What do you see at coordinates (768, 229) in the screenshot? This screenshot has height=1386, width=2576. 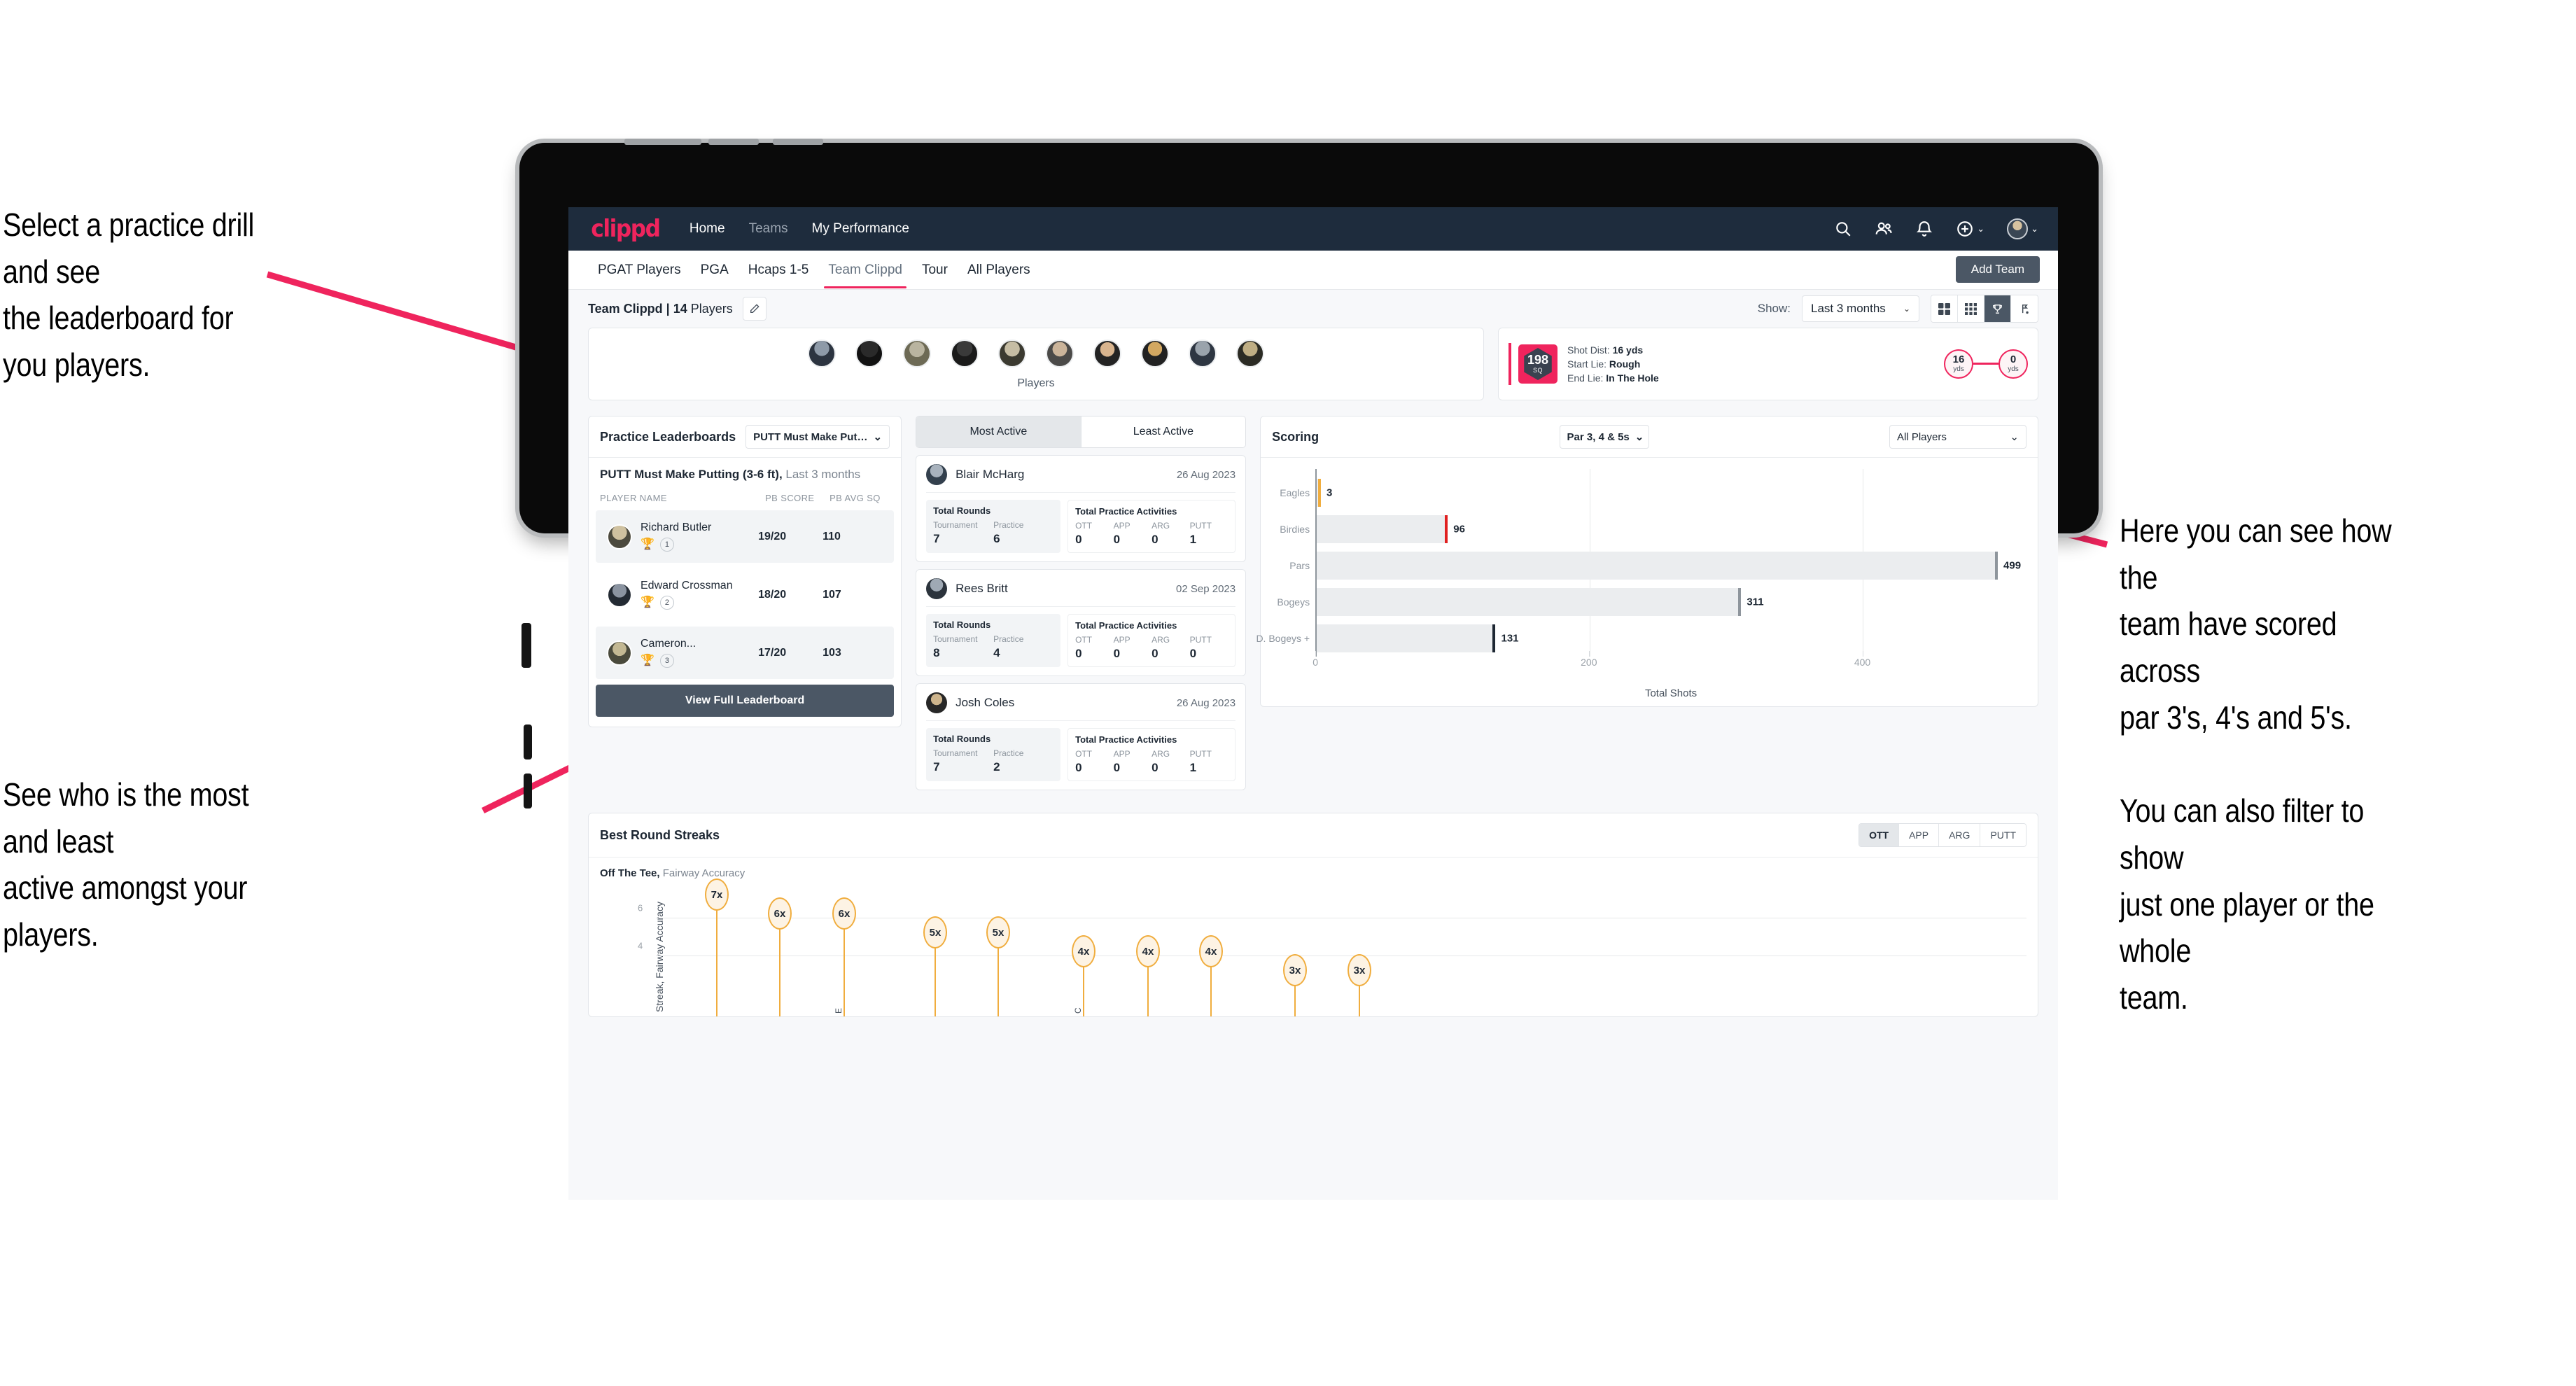 I see `nav-link-teams: Teams` at bounding box center [768, 229].